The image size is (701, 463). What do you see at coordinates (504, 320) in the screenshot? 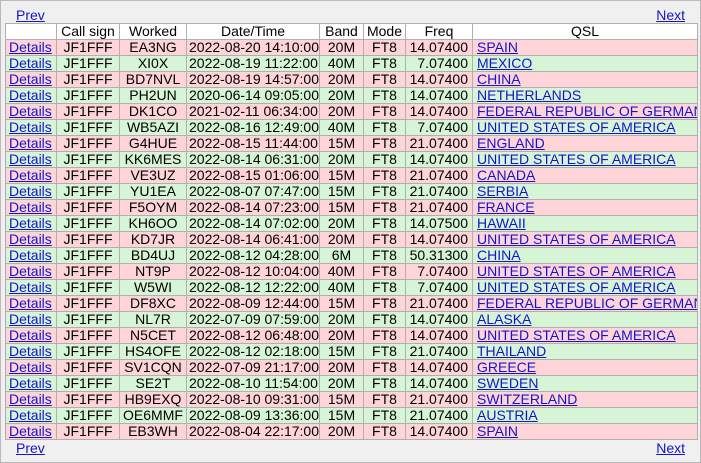
I see `qsl-country-link: ALASKA` at bounding box center [504, 320].